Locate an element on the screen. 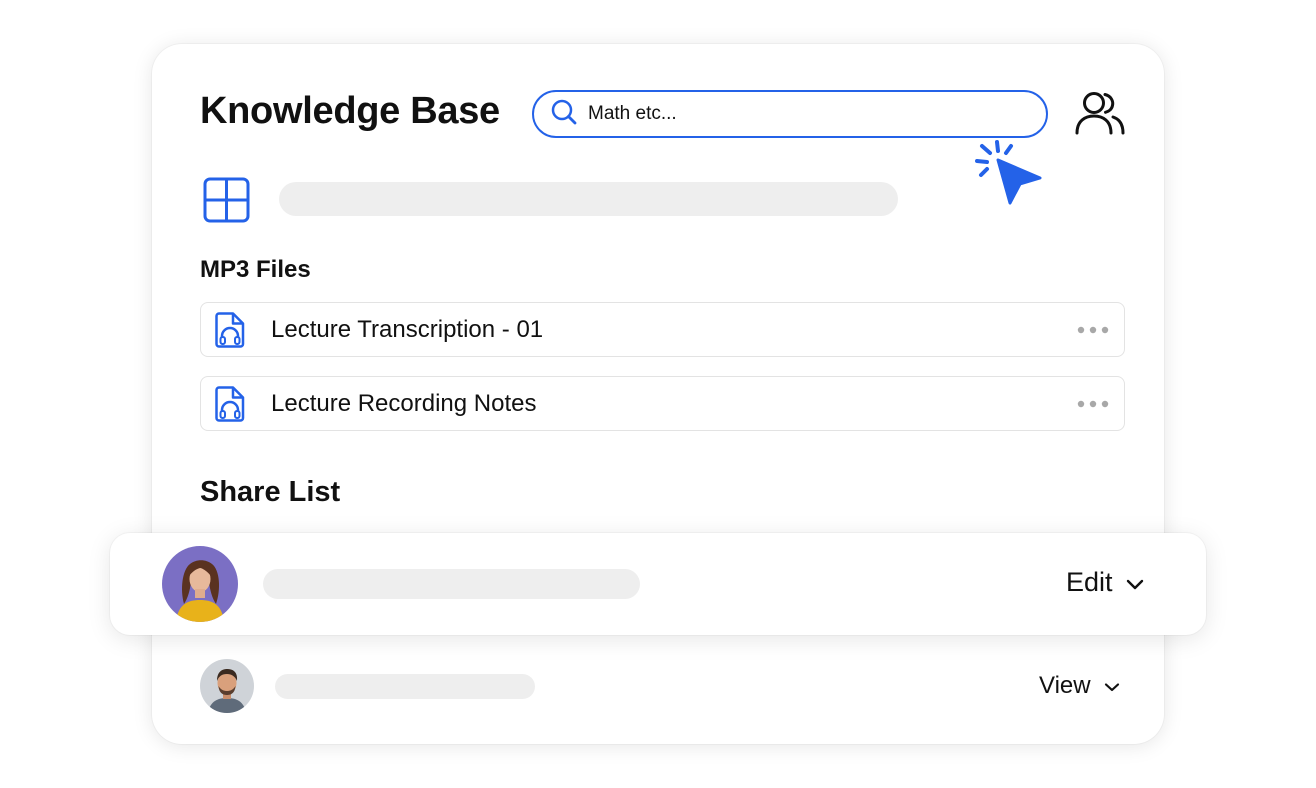 This screenshot has width=1316, height=788. permission-dropdown: View is located at coordinates (1080, 686).